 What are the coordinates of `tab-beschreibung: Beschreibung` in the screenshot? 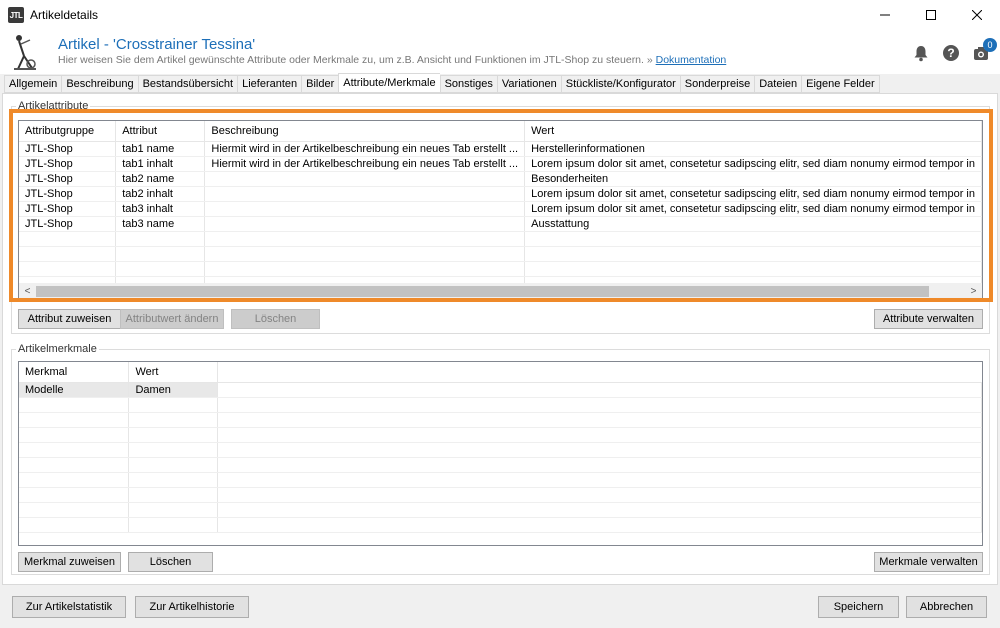 It's located at (99, 84).